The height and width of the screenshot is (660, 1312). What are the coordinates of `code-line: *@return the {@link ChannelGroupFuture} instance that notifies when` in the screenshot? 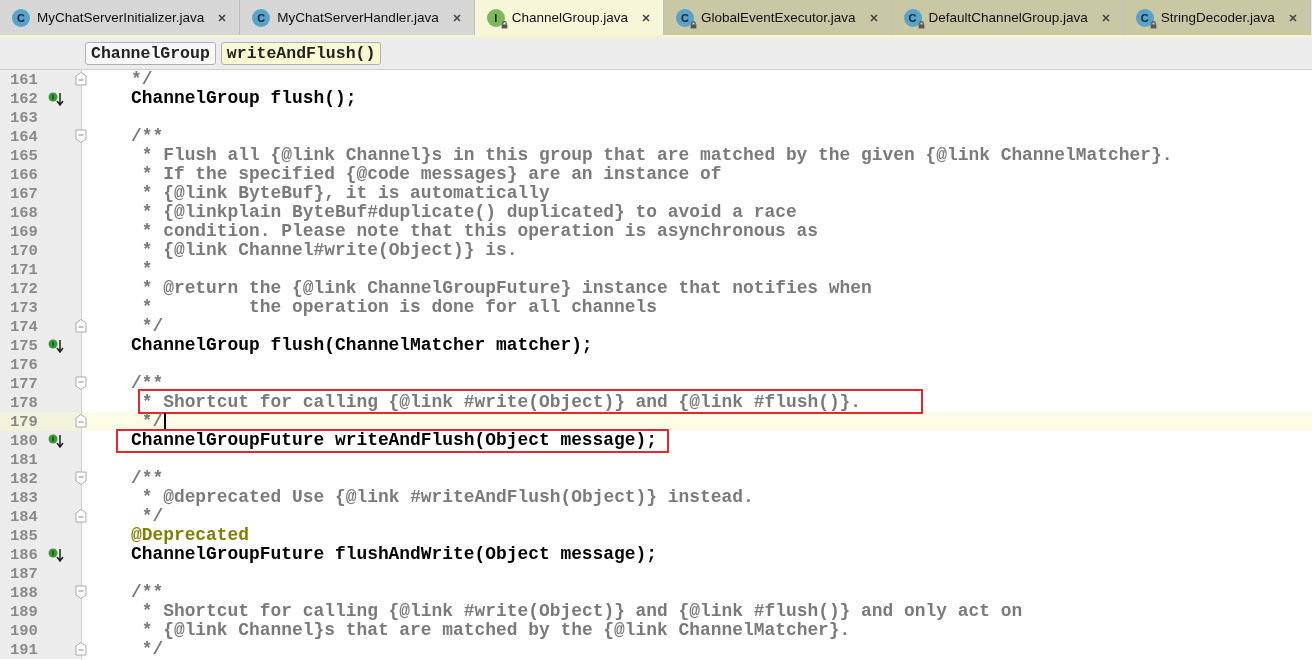 It's located at (506, 288).